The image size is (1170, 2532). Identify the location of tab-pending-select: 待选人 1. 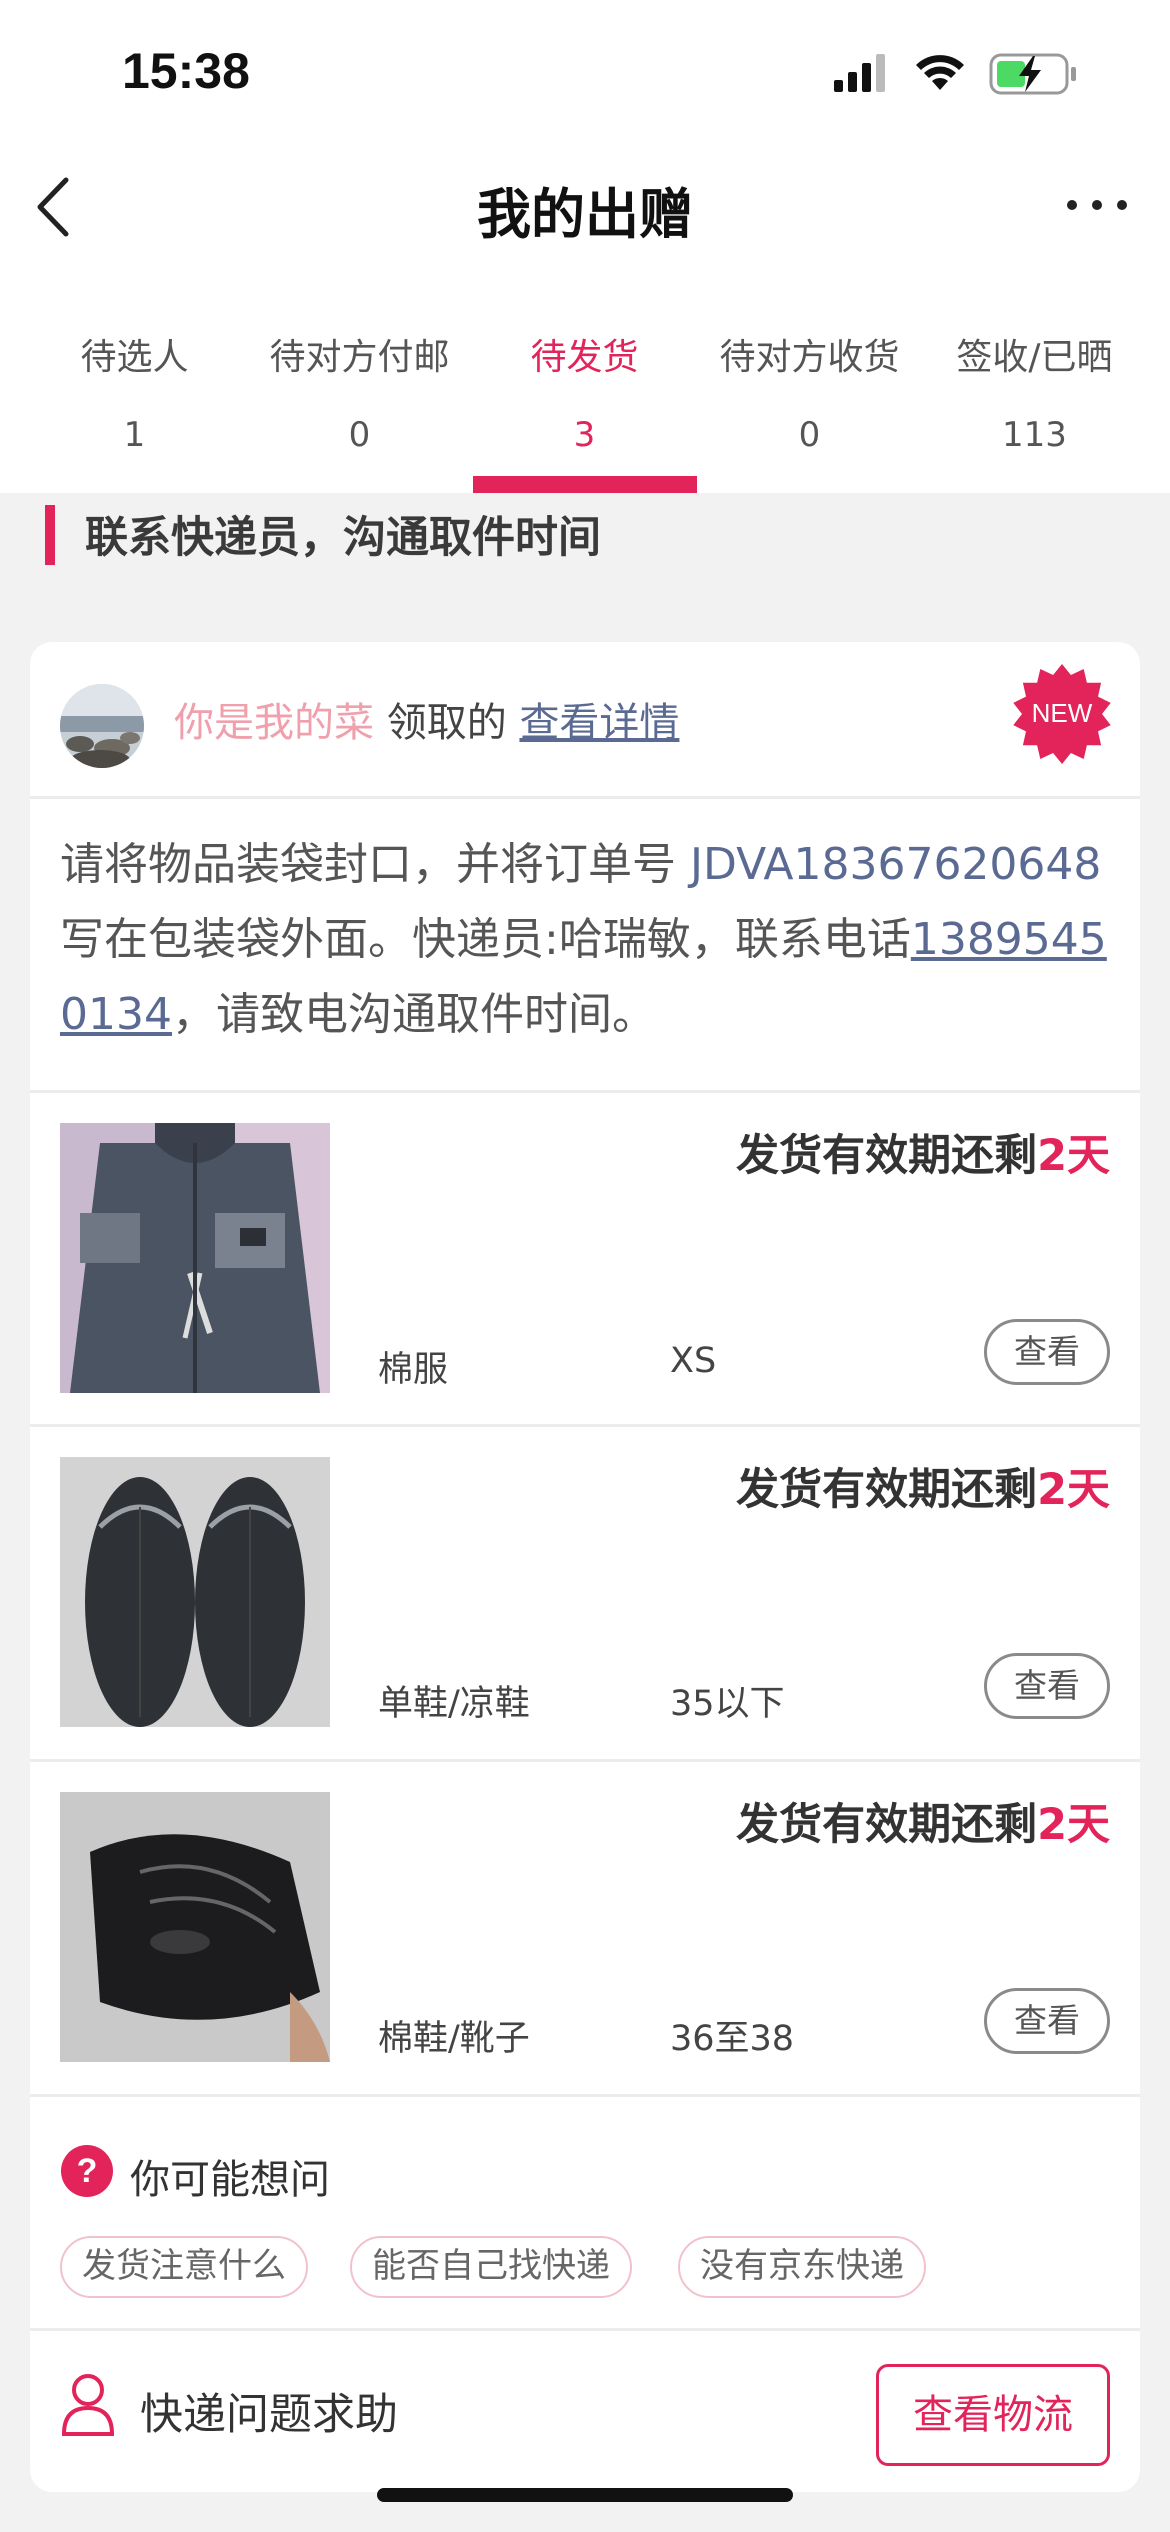
(134, 406).